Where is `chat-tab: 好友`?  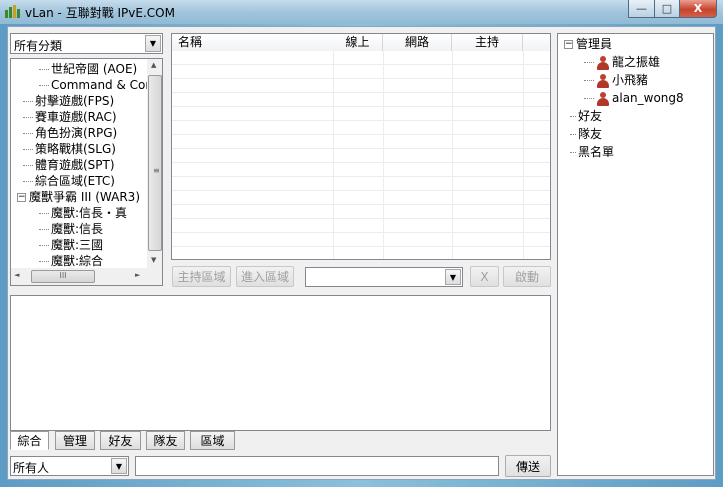
chat-tab: 好友 is located at coordinates (120, 440).